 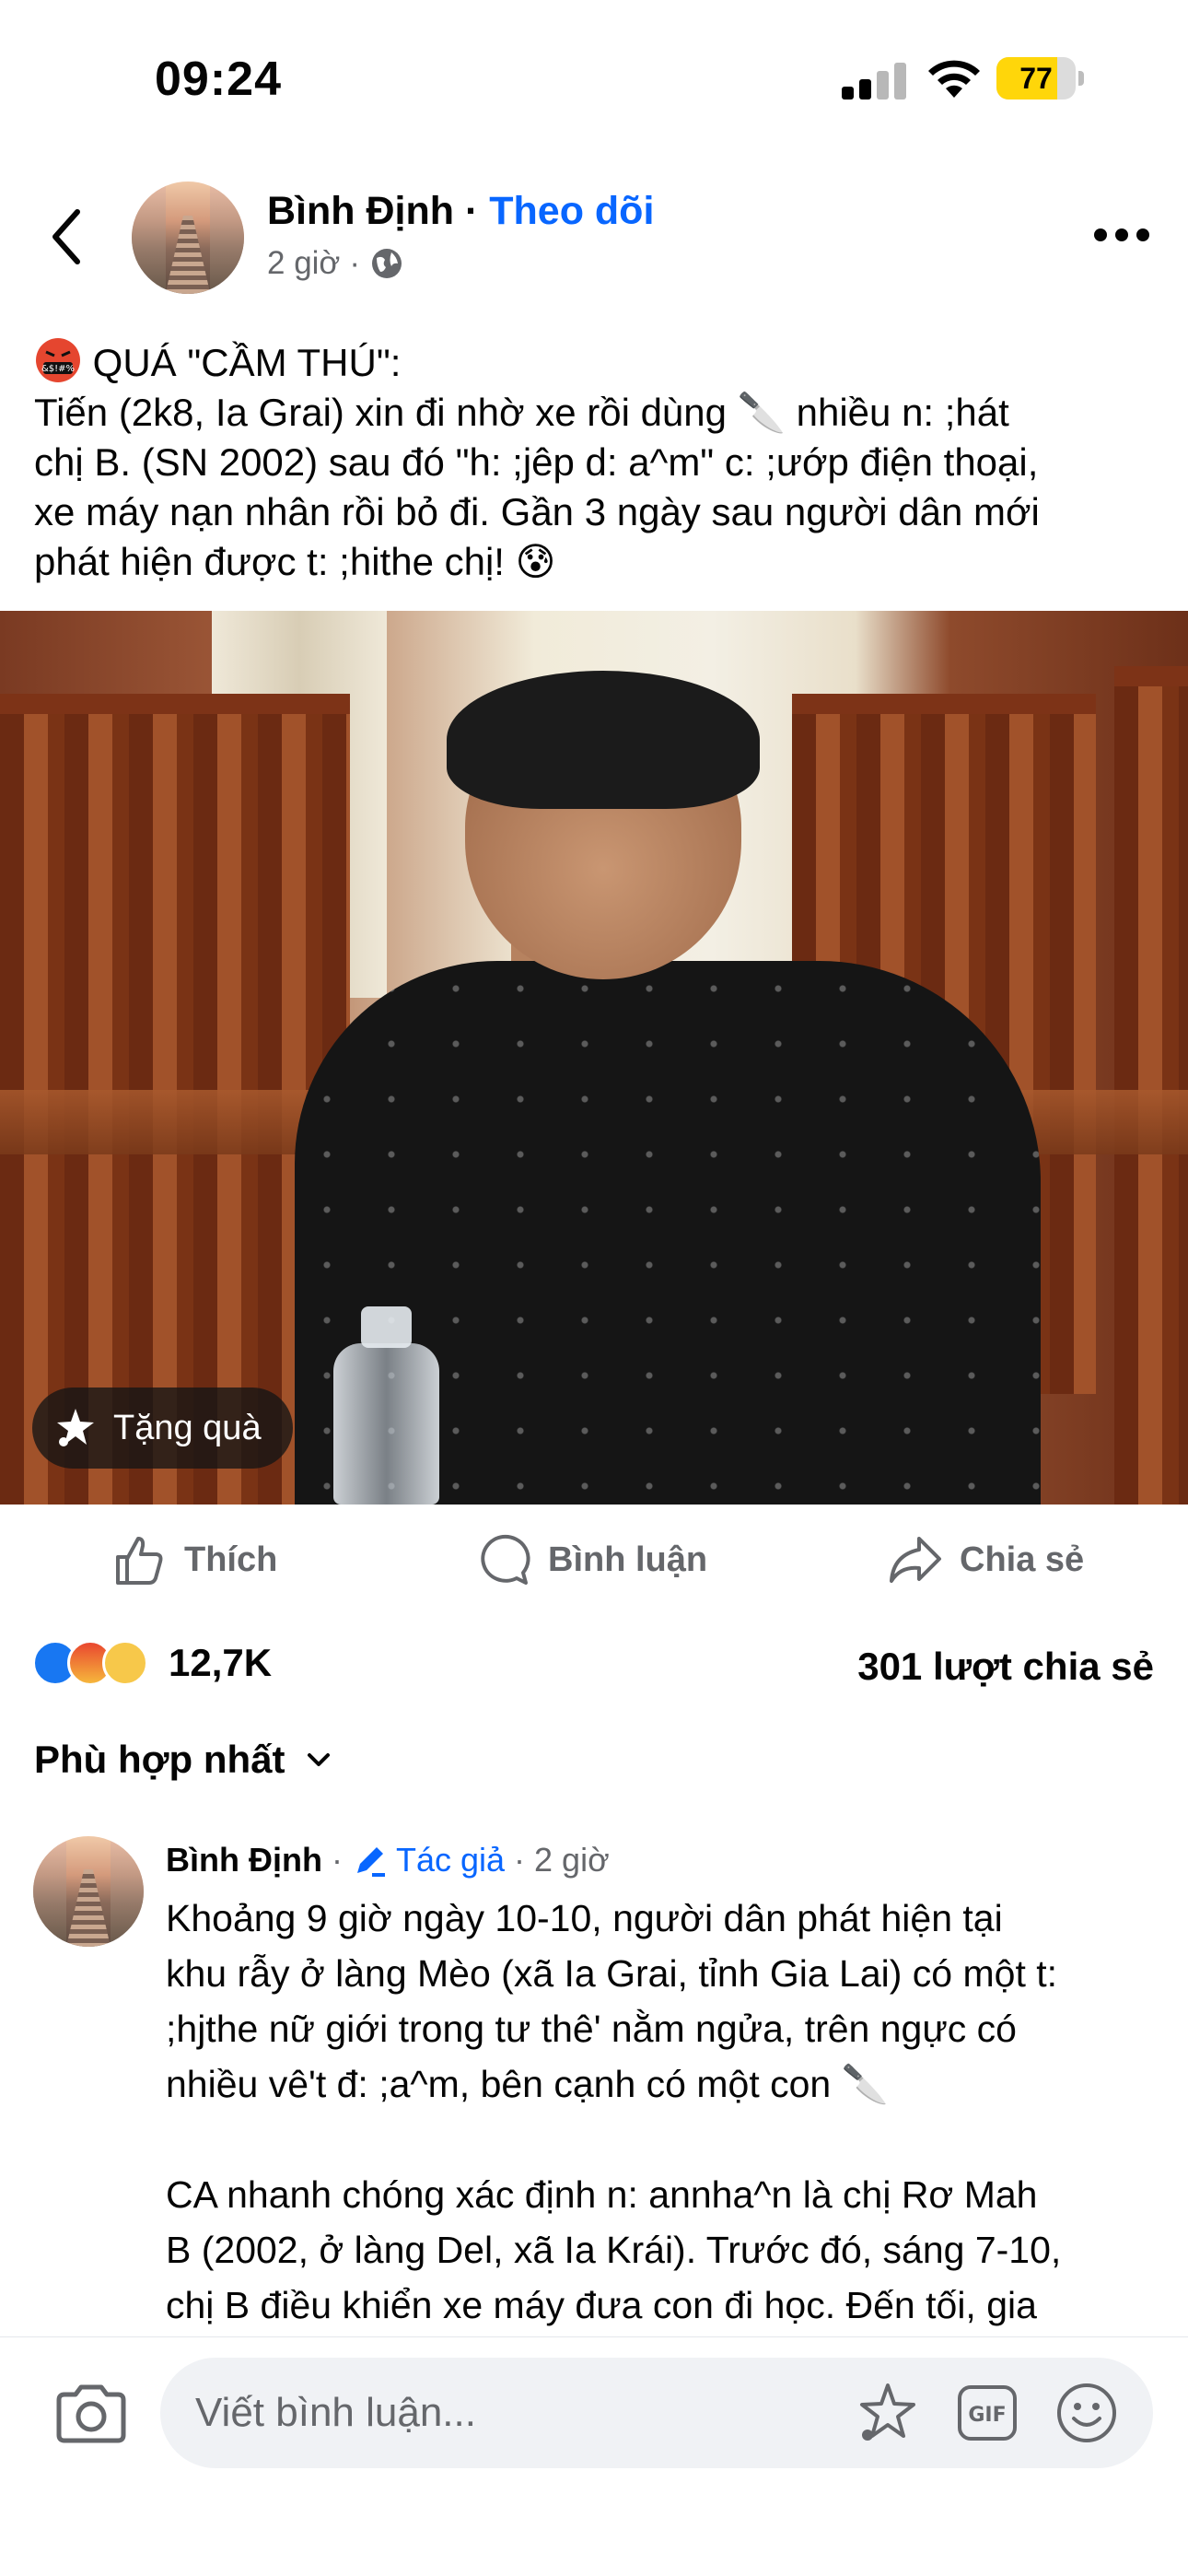 I want to click on comment-time: 2 giờ, so click(x=572, y=1860).